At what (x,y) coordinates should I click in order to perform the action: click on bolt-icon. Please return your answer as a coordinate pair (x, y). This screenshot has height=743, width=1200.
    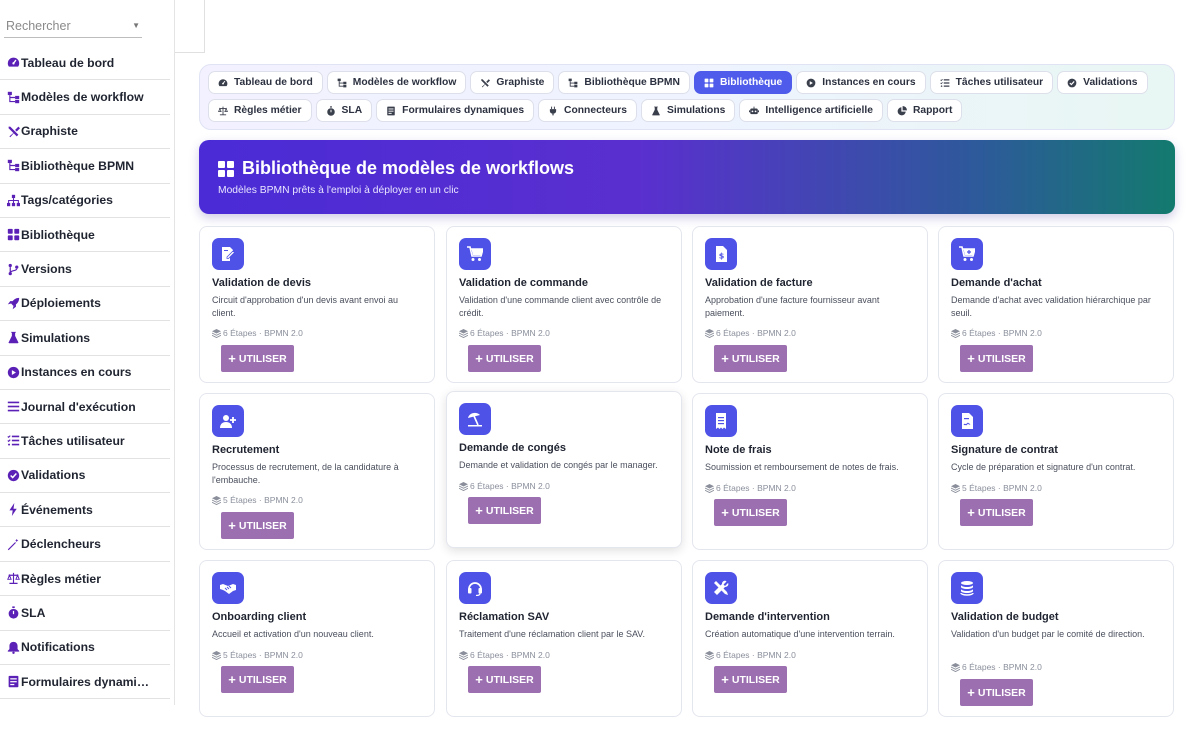
    Looking at the image, I should click on (13, 510).